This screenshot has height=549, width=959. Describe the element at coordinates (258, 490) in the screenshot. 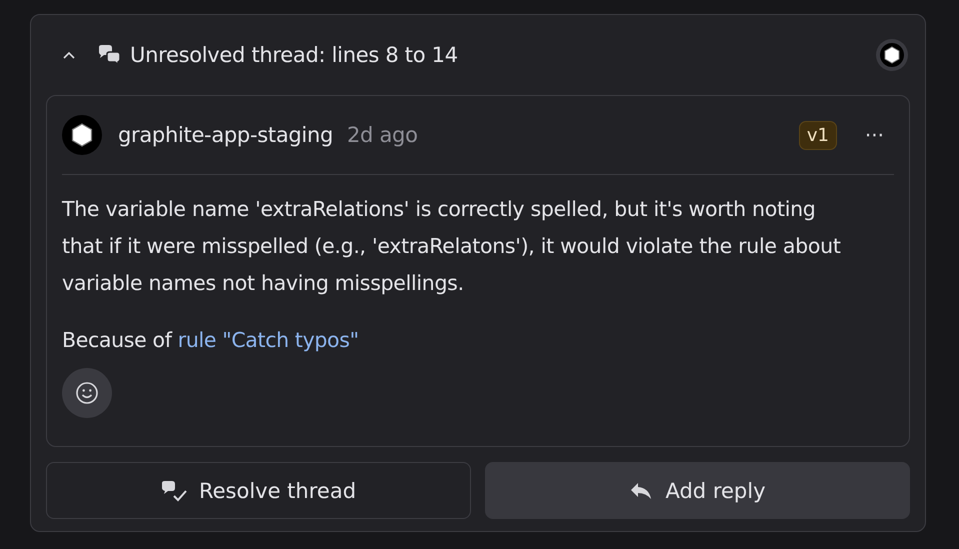

I see `resolve-button: Resolve thread` at that location.